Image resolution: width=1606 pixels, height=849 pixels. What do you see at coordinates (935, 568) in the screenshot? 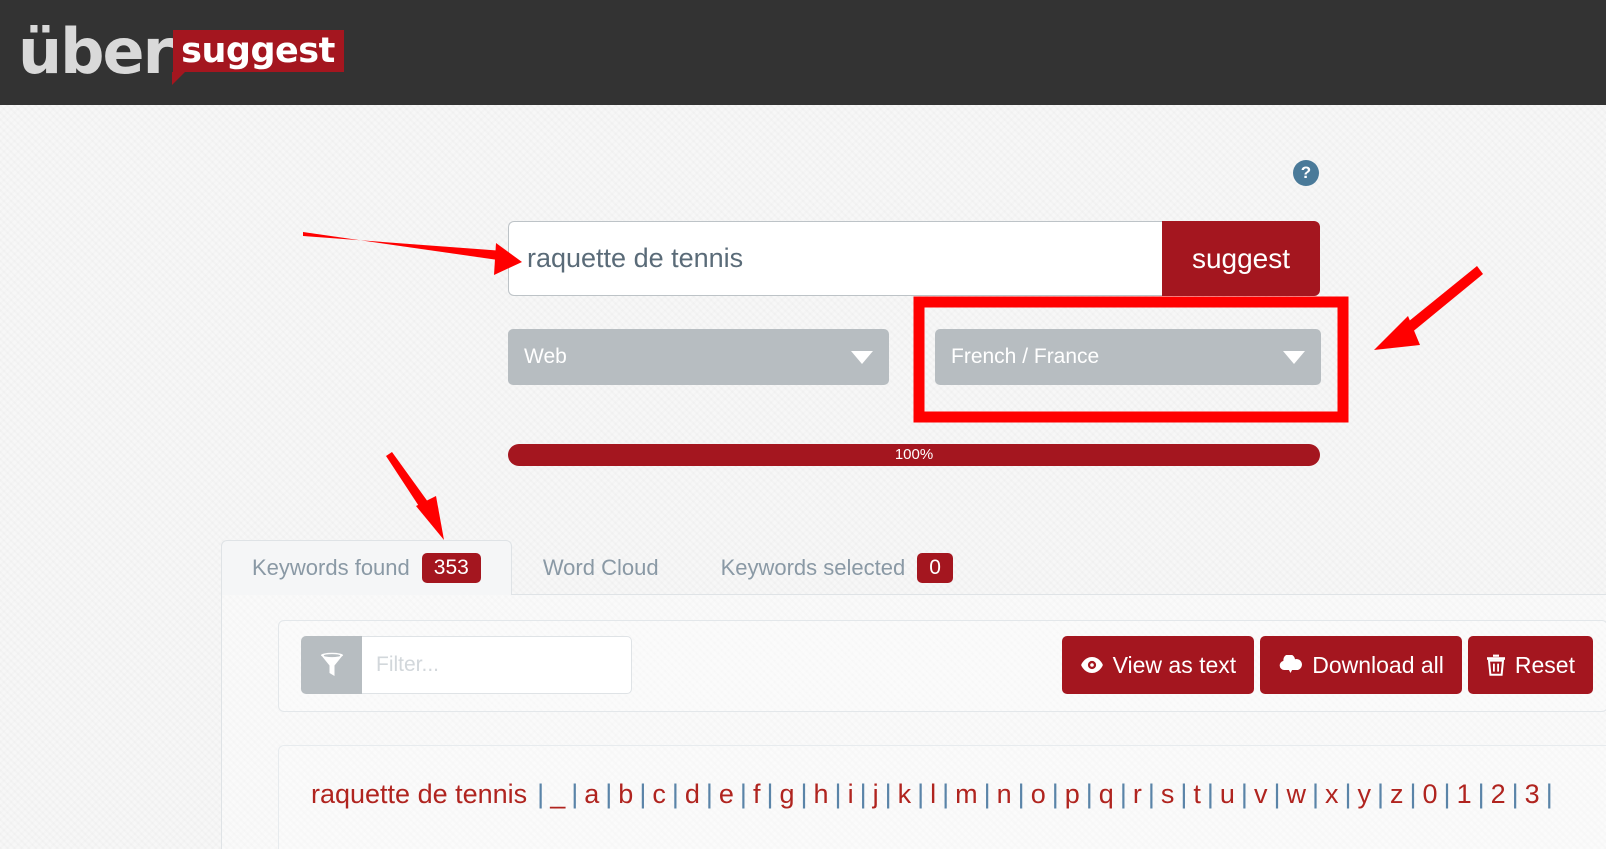
I see `tab-keywords-selected-badge: 0` at bounding box center [935, 568].